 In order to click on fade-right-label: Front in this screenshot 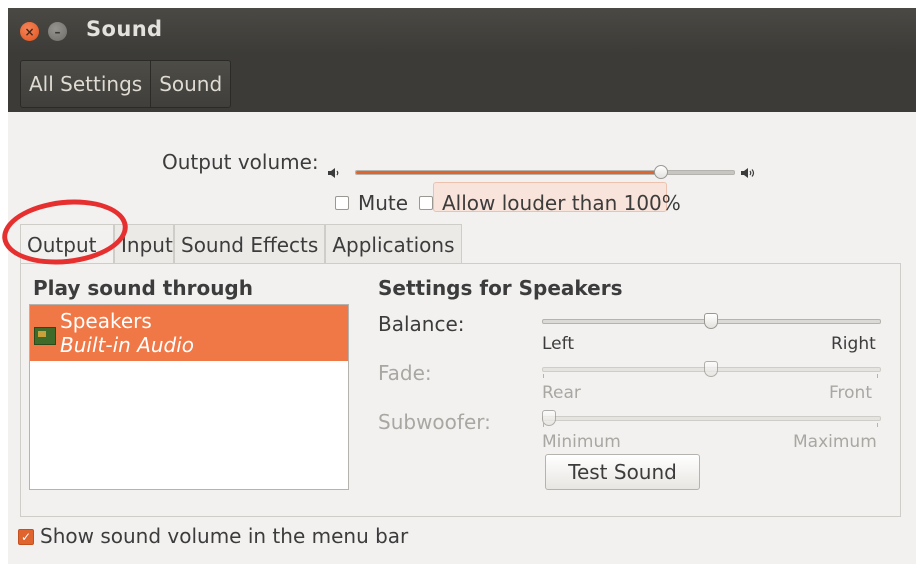, I will do `click(850, 393)`.